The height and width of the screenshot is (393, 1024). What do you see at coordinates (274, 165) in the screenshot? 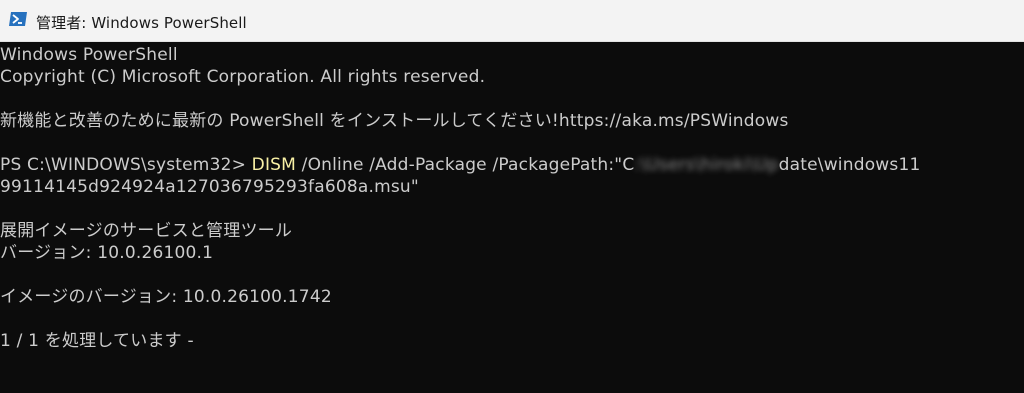
I see `command-name: DISM` at bounding box center [274, 165].